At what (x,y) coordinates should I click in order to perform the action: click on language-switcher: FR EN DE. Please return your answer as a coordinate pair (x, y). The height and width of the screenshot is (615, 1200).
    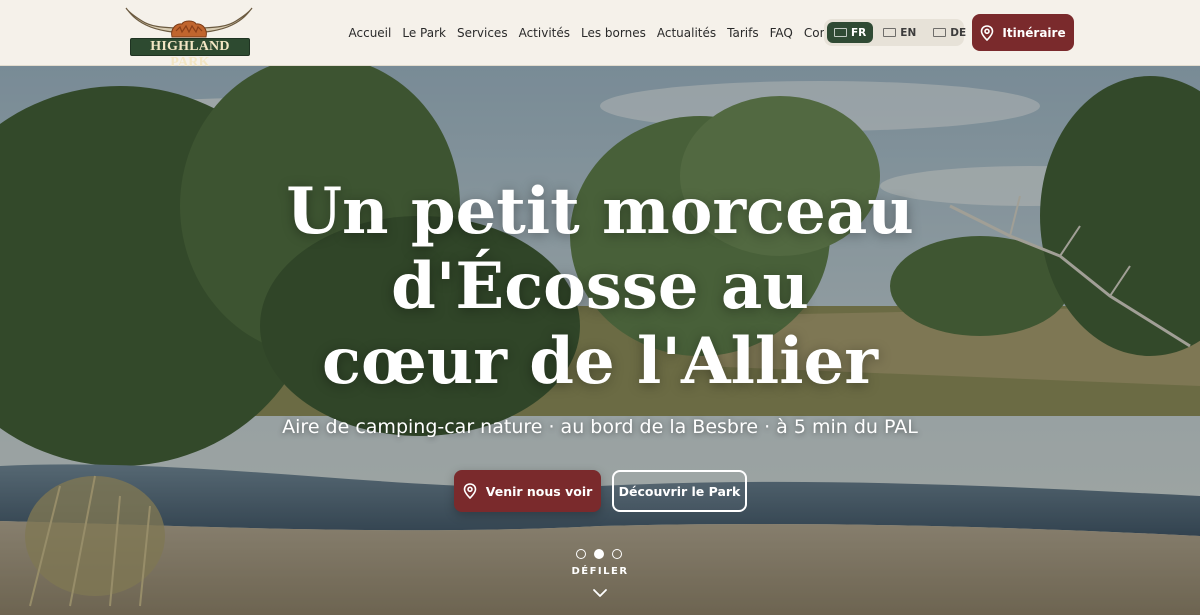
    Looking at the image, I should click on (895, 32).